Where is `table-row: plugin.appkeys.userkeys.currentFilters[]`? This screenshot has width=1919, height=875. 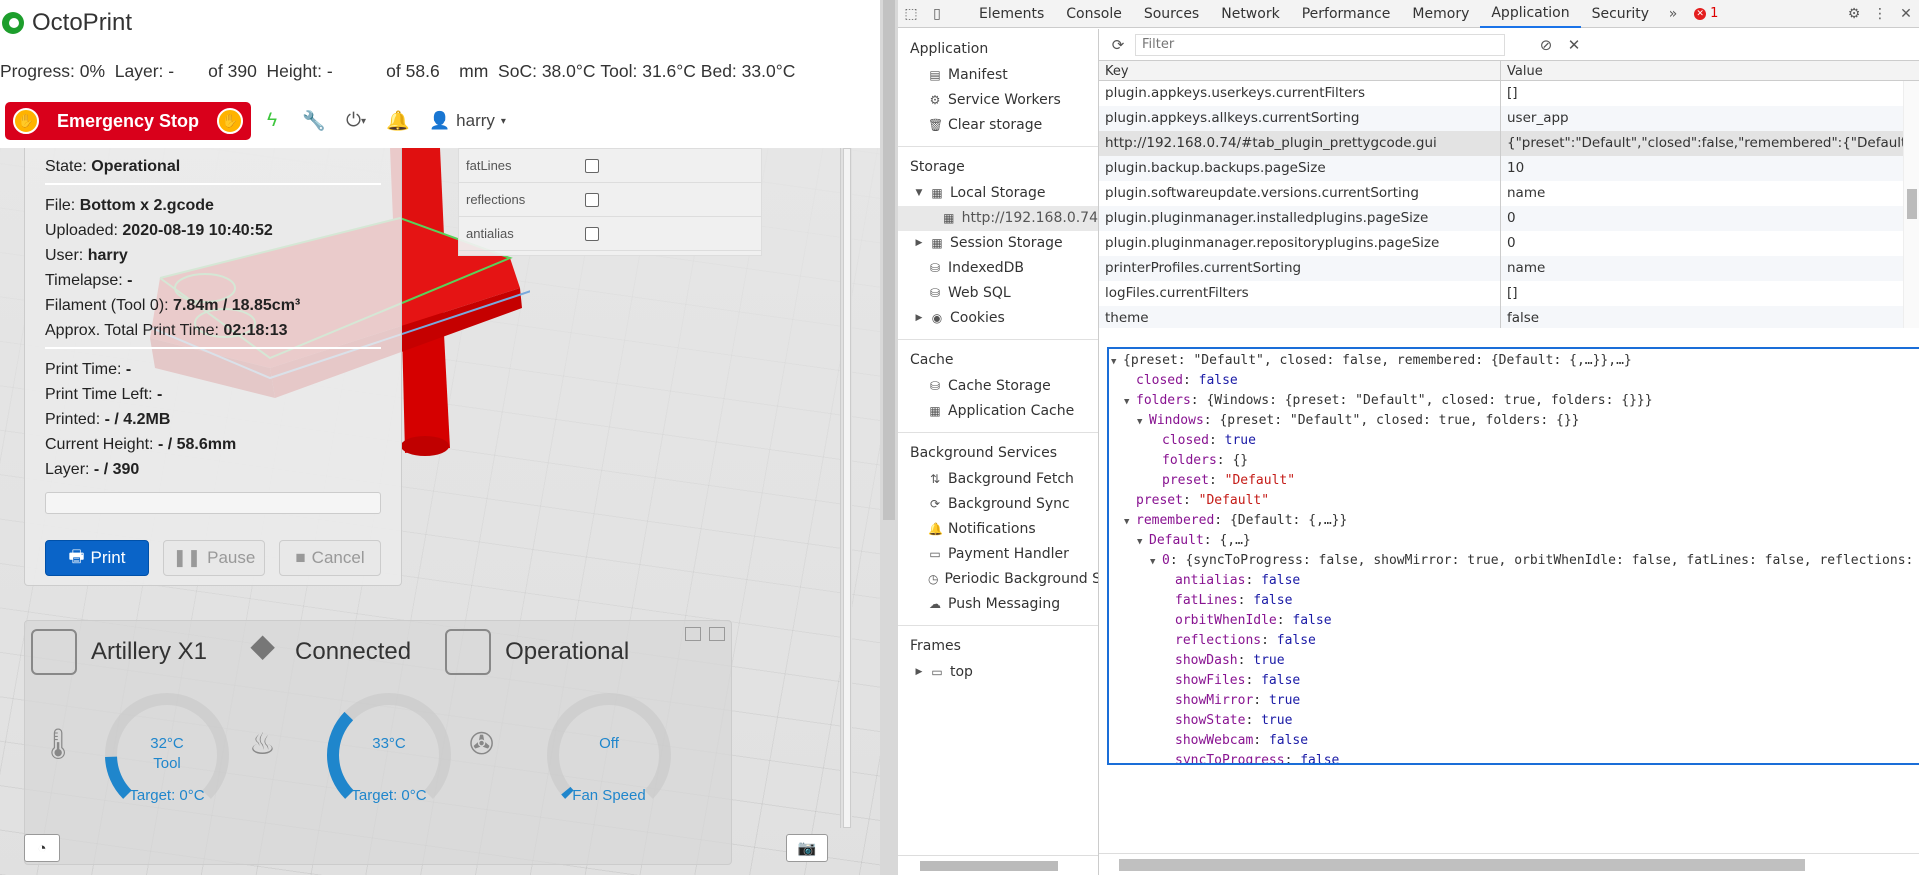
table-row: plugin.appkeys.userkeys.currentFilters[] is located at coordinates (1509, 93).